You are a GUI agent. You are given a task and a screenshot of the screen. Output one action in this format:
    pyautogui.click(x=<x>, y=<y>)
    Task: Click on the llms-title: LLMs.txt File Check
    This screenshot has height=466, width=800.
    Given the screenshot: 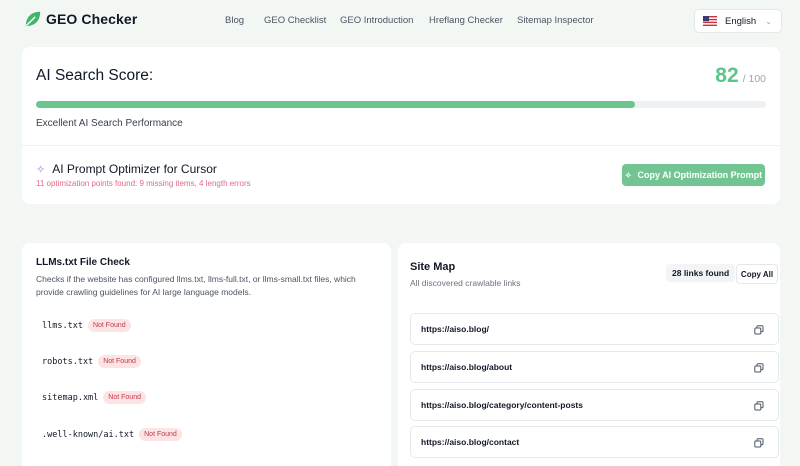 What is the action you would take?
    pyautogui.click(x=83, y=262)
    